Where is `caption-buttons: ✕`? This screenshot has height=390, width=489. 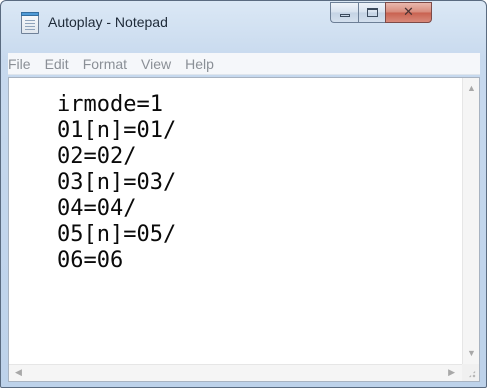
caption-buttons: ✕ is located at coordinates (381, 12).